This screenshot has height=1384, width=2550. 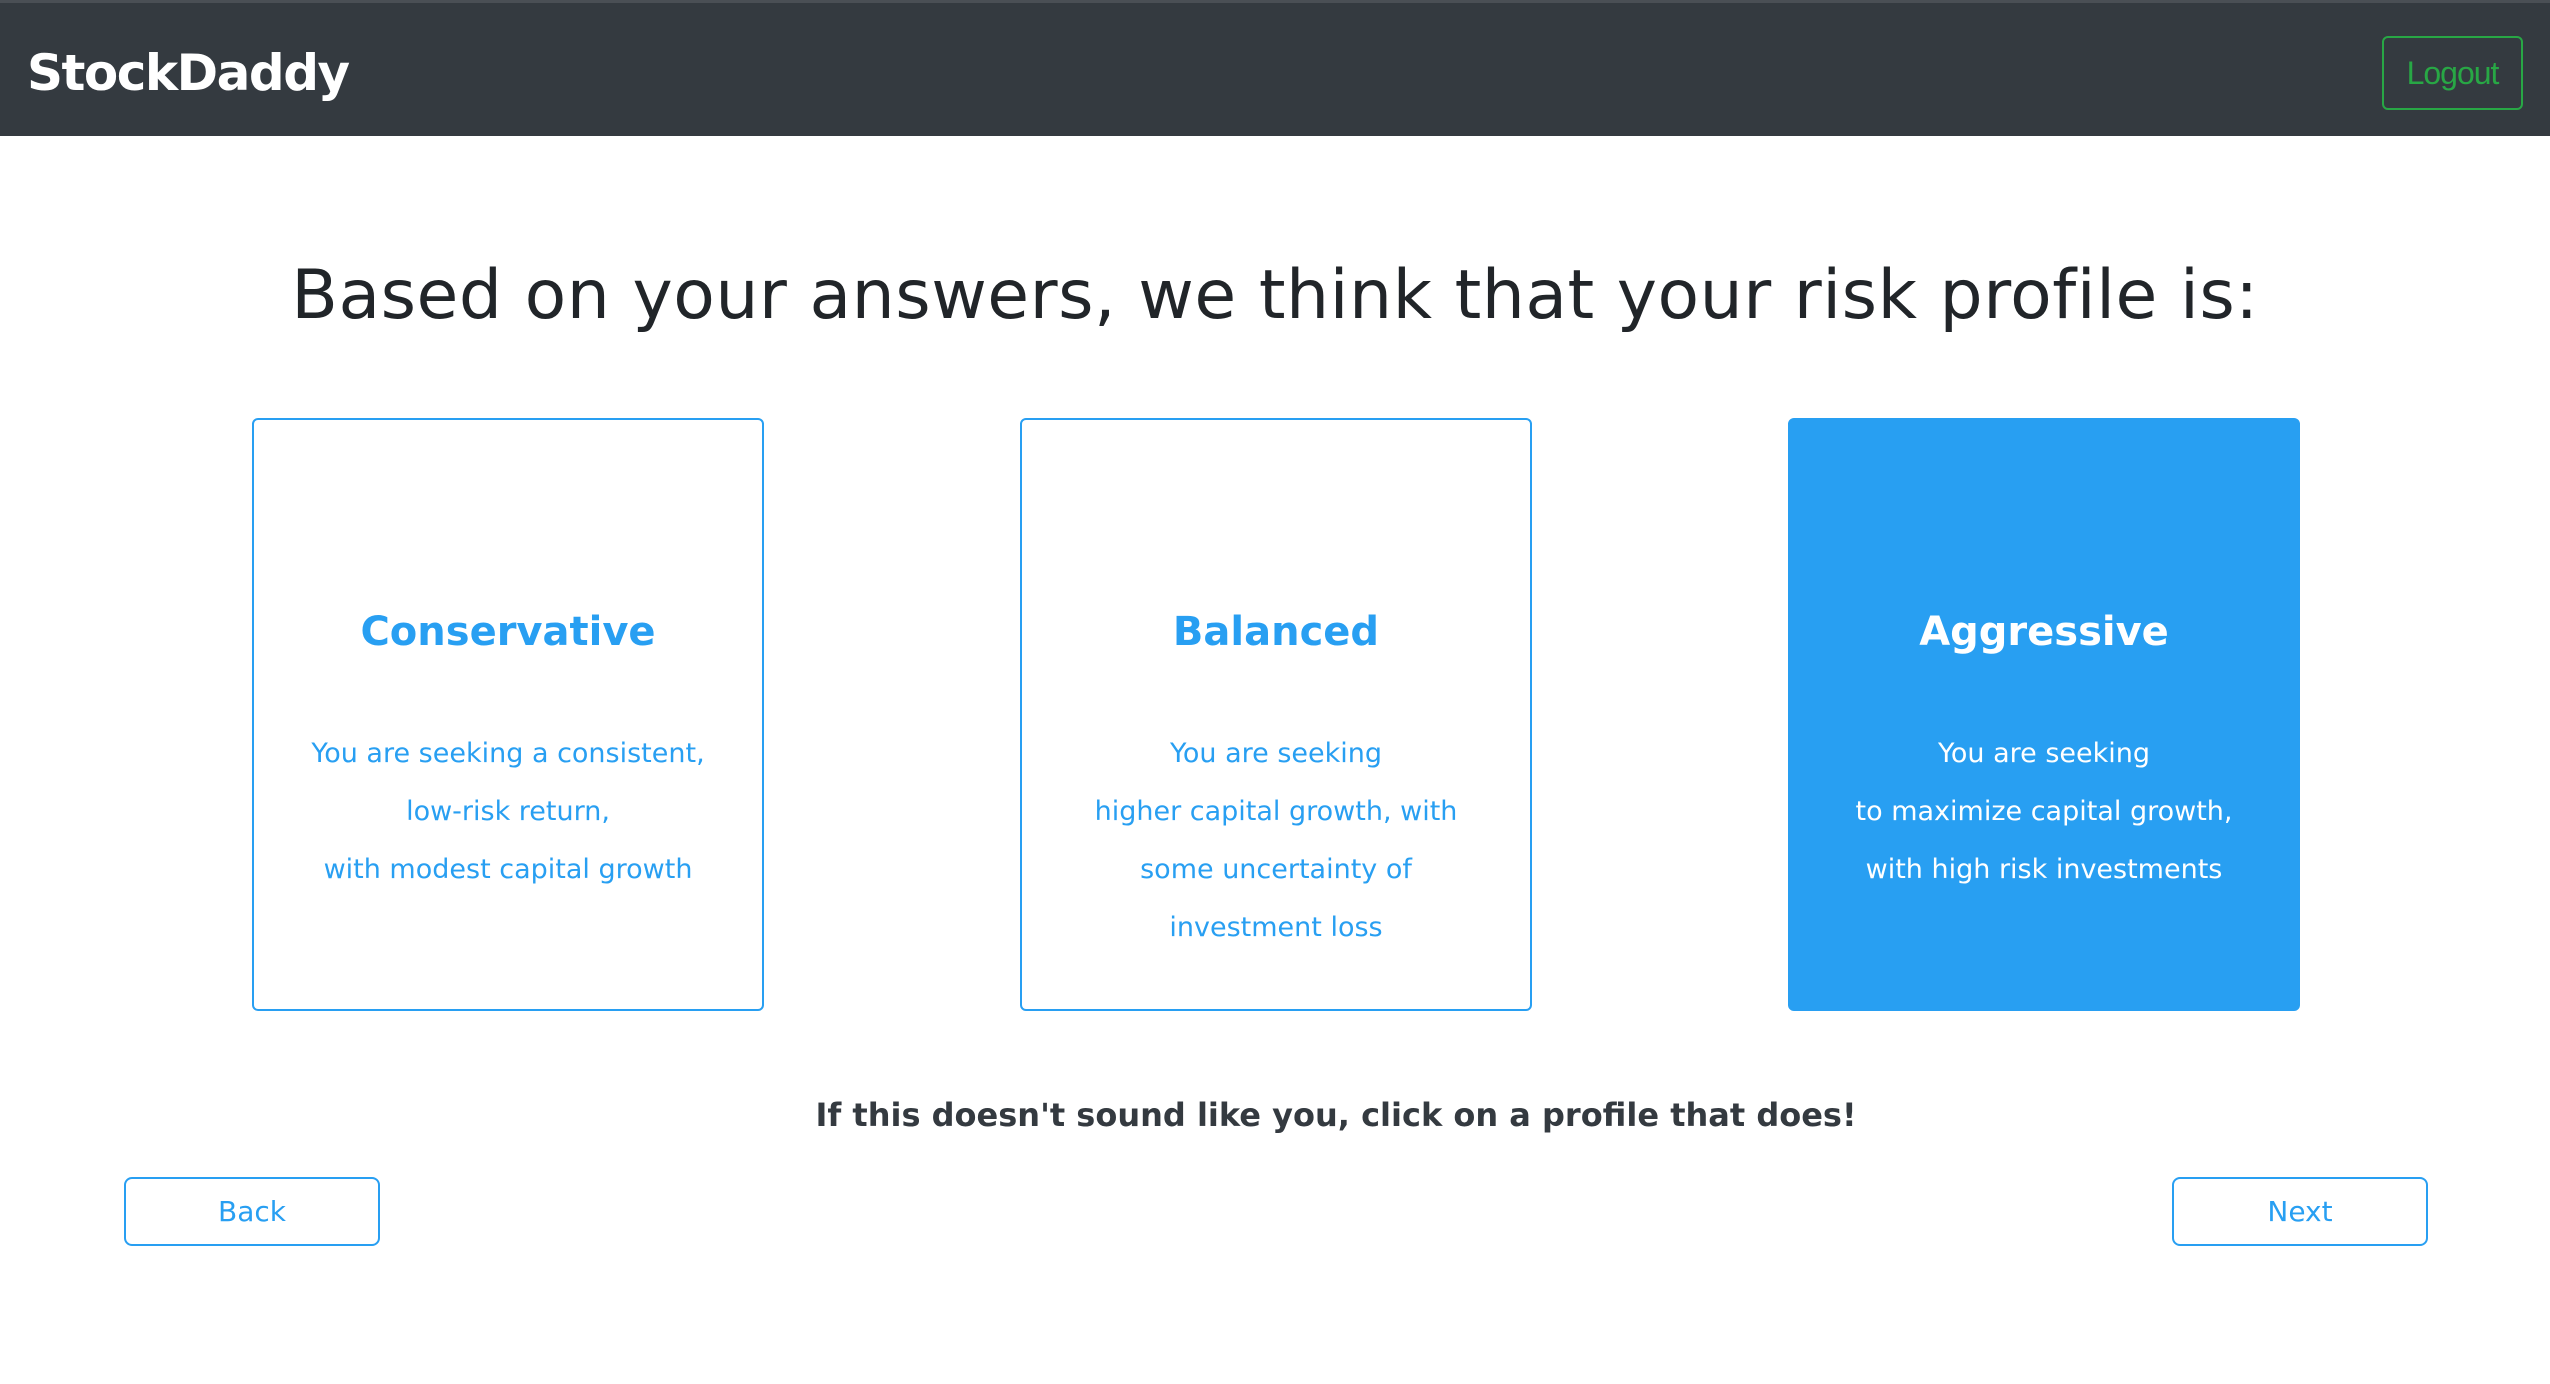 What do you see at coordinates (2044, 632) in the screenshot?
I see `profile-title: Aggressive` at bounding box center [2044, 632].